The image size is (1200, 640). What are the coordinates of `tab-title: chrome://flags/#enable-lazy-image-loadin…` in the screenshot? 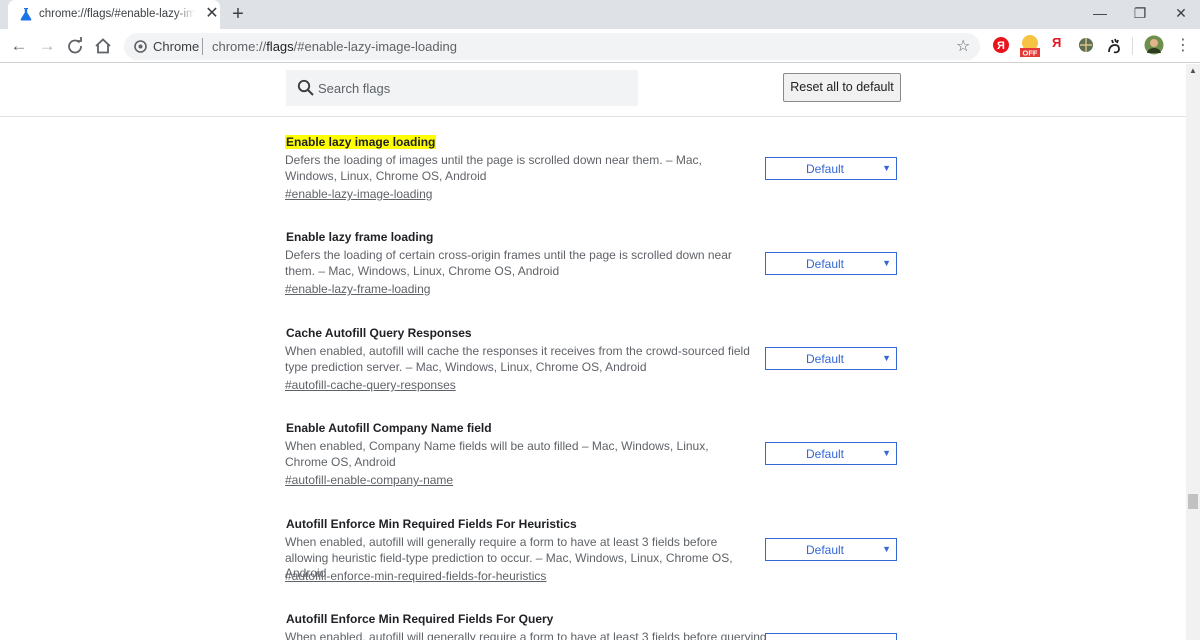 It's located at (117, 14).